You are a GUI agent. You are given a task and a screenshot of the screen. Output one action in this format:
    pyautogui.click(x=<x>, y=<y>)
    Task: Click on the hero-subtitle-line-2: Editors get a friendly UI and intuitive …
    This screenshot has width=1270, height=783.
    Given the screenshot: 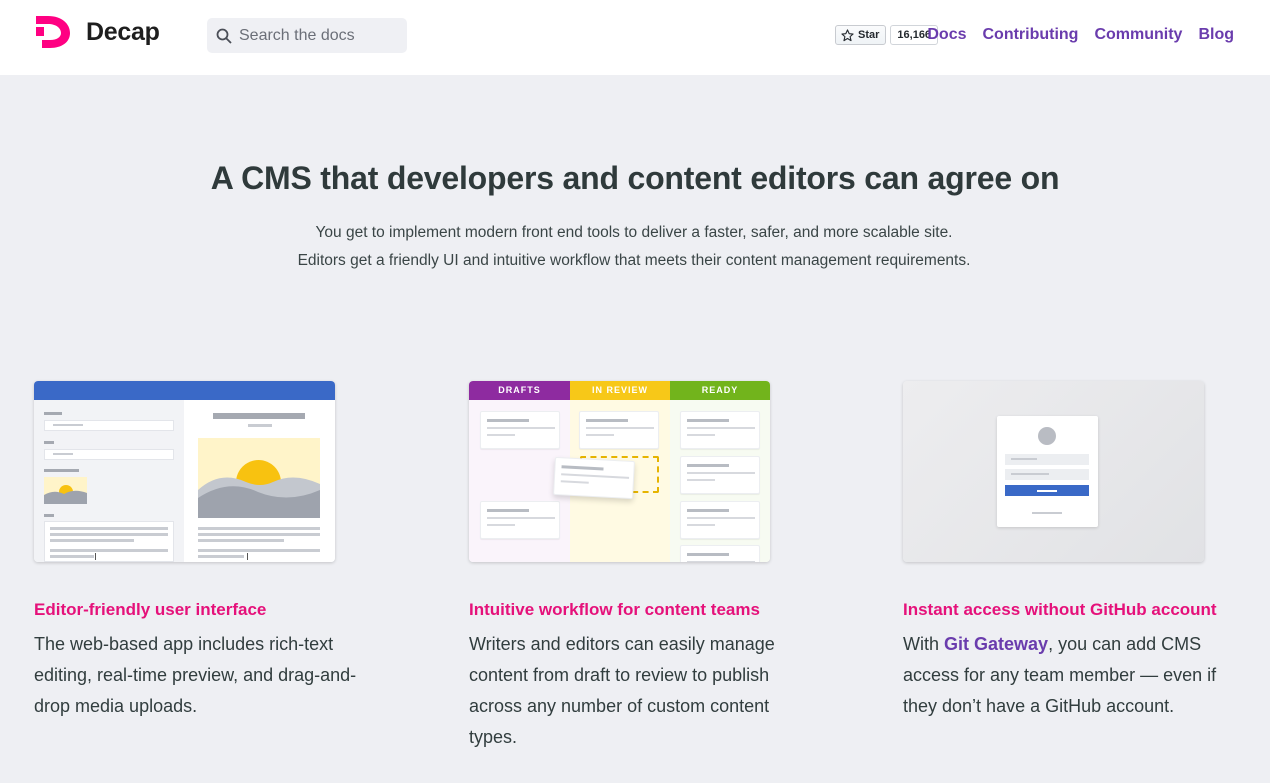 What is the action you would take?
    pyautogui.click(x=634, y=260)
    